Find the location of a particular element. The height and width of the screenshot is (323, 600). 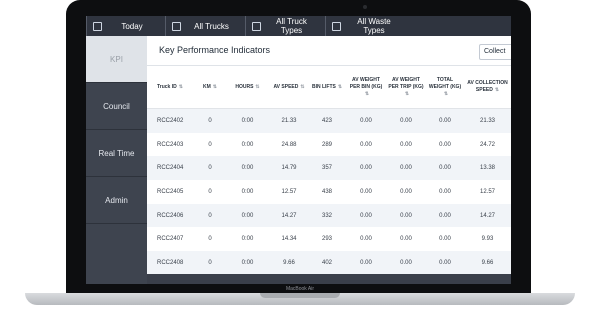

sidebar-item-label: Real Time is located at coordinates (116, 153).